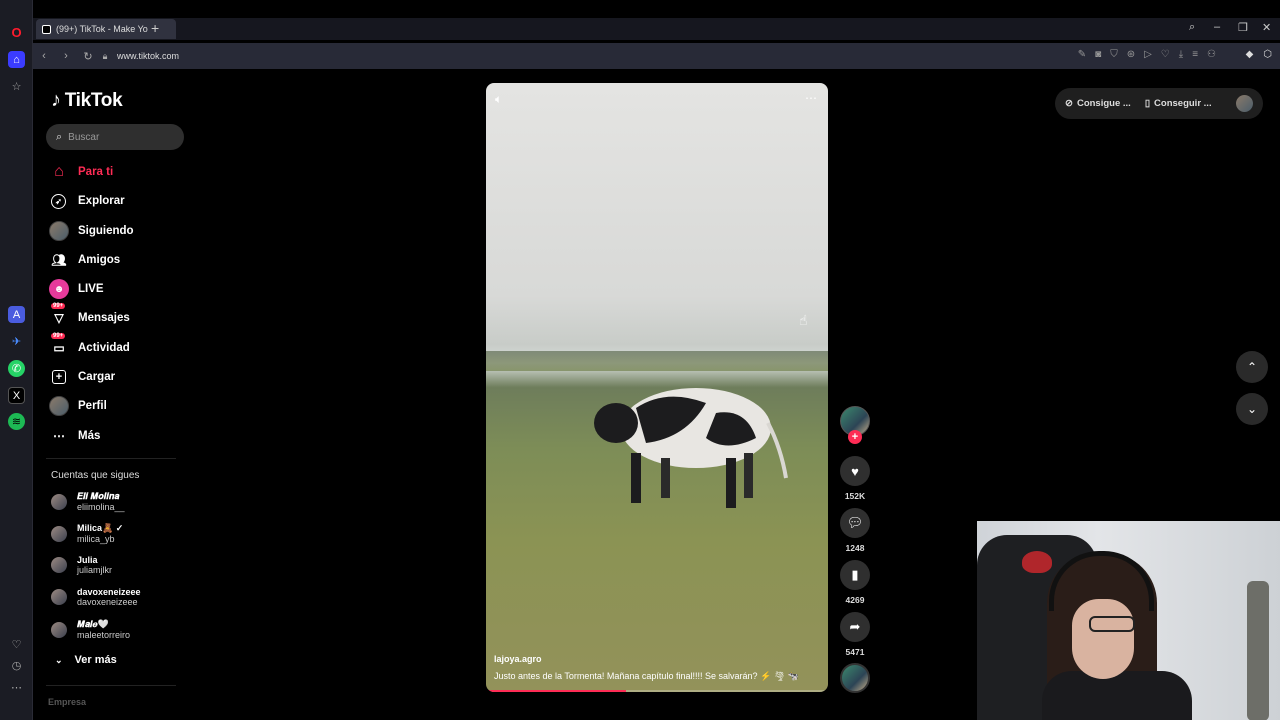  What do you see at coordinates (556, 691) in the screenshot?
I see `progress-fill` at bounding box center [556, 691].